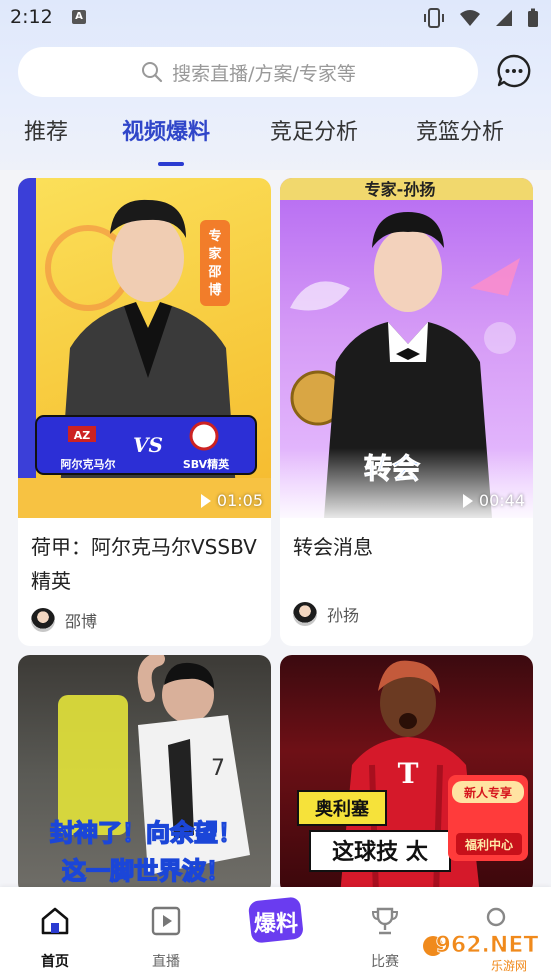 The height and width of the screenshot is (979, 551). I want to click on search-icon, so click(152, 72).